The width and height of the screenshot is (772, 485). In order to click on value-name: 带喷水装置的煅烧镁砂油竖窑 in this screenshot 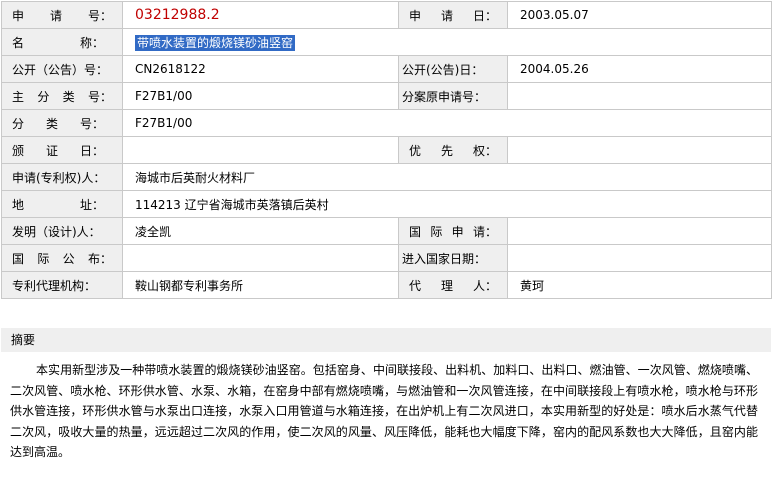, I will do `click(447, 42)`.